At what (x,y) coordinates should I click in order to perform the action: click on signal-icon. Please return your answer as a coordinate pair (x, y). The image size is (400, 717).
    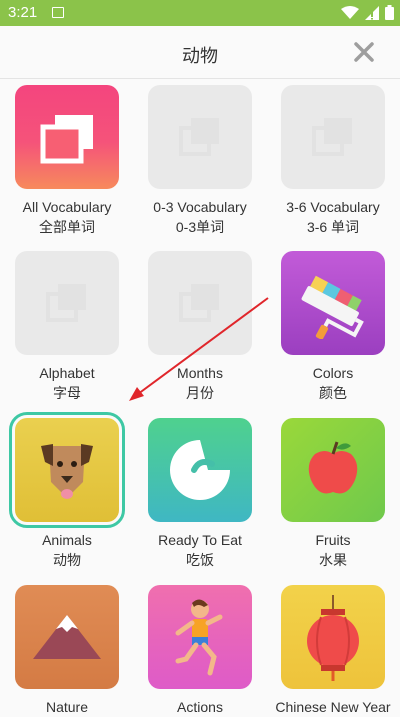
    Looking at the image, I should click on (372, 12).